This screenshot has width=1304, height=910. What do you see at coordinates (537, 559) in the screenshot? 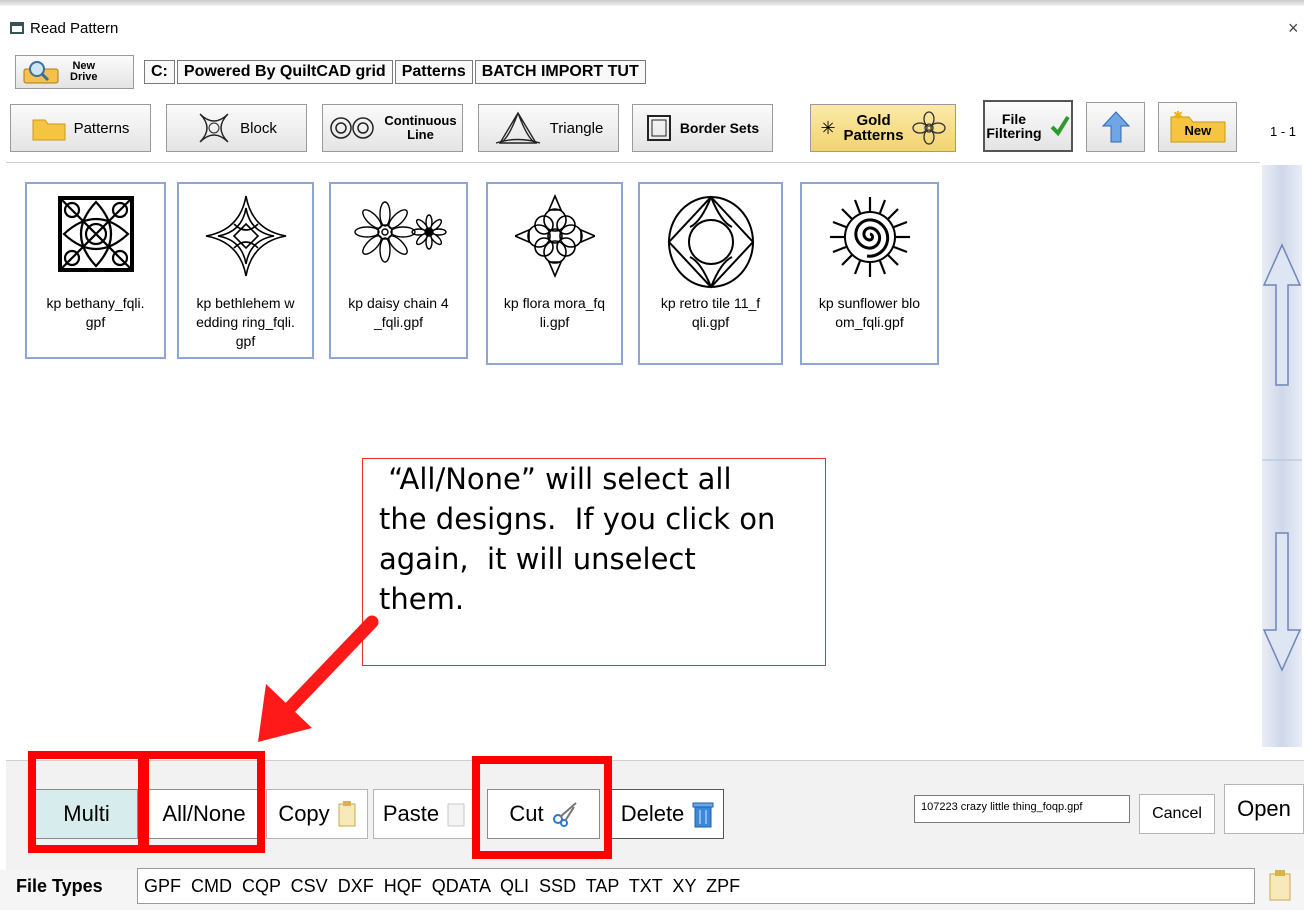
I see `callout-line: again, it will unselect` at bounding box center [537, 559].